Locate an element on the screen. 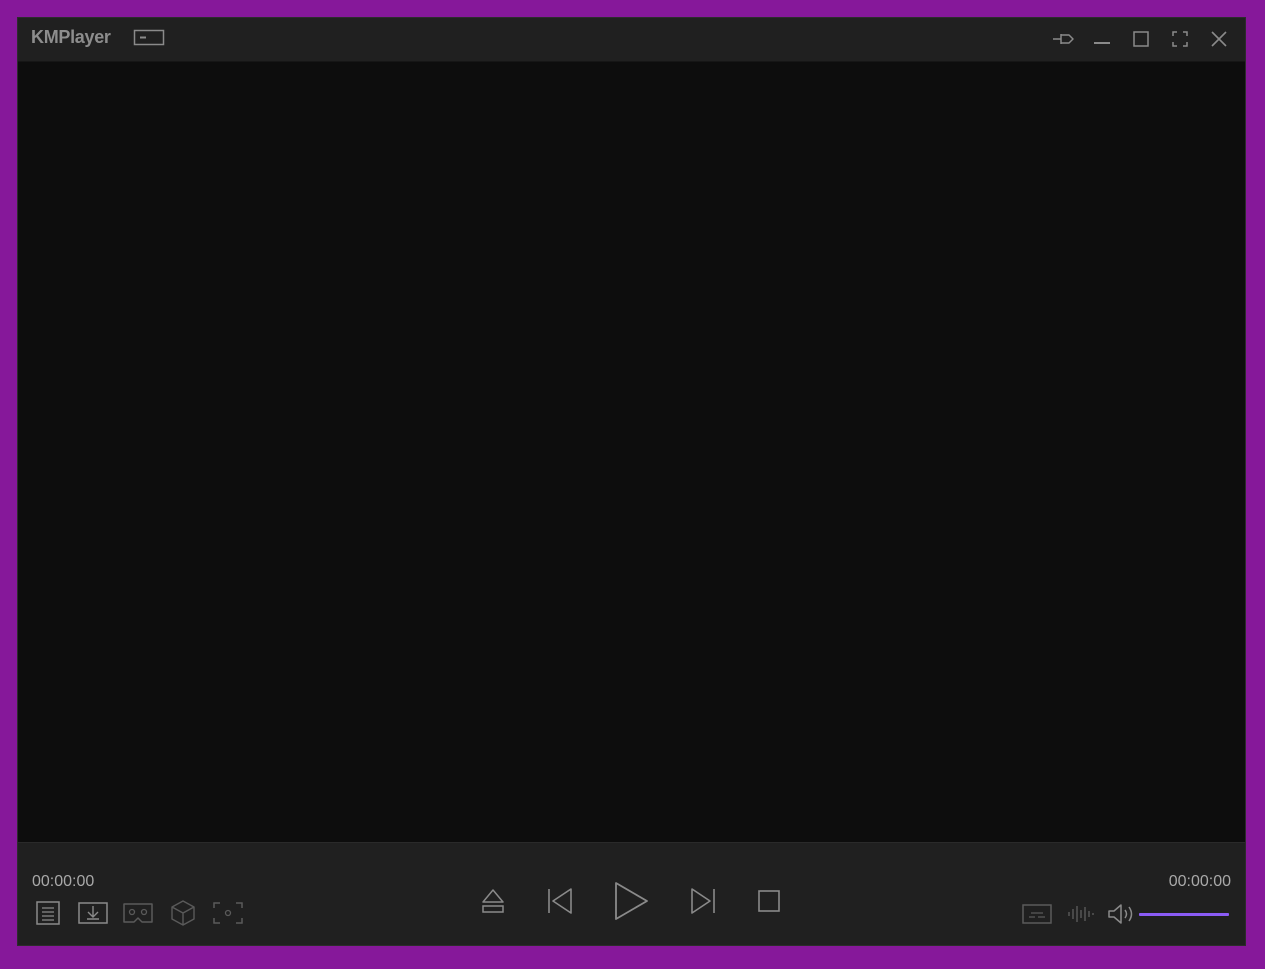 This screenshot has height=969, width=1265. maximize-button is located at coordinates (1141, 39).